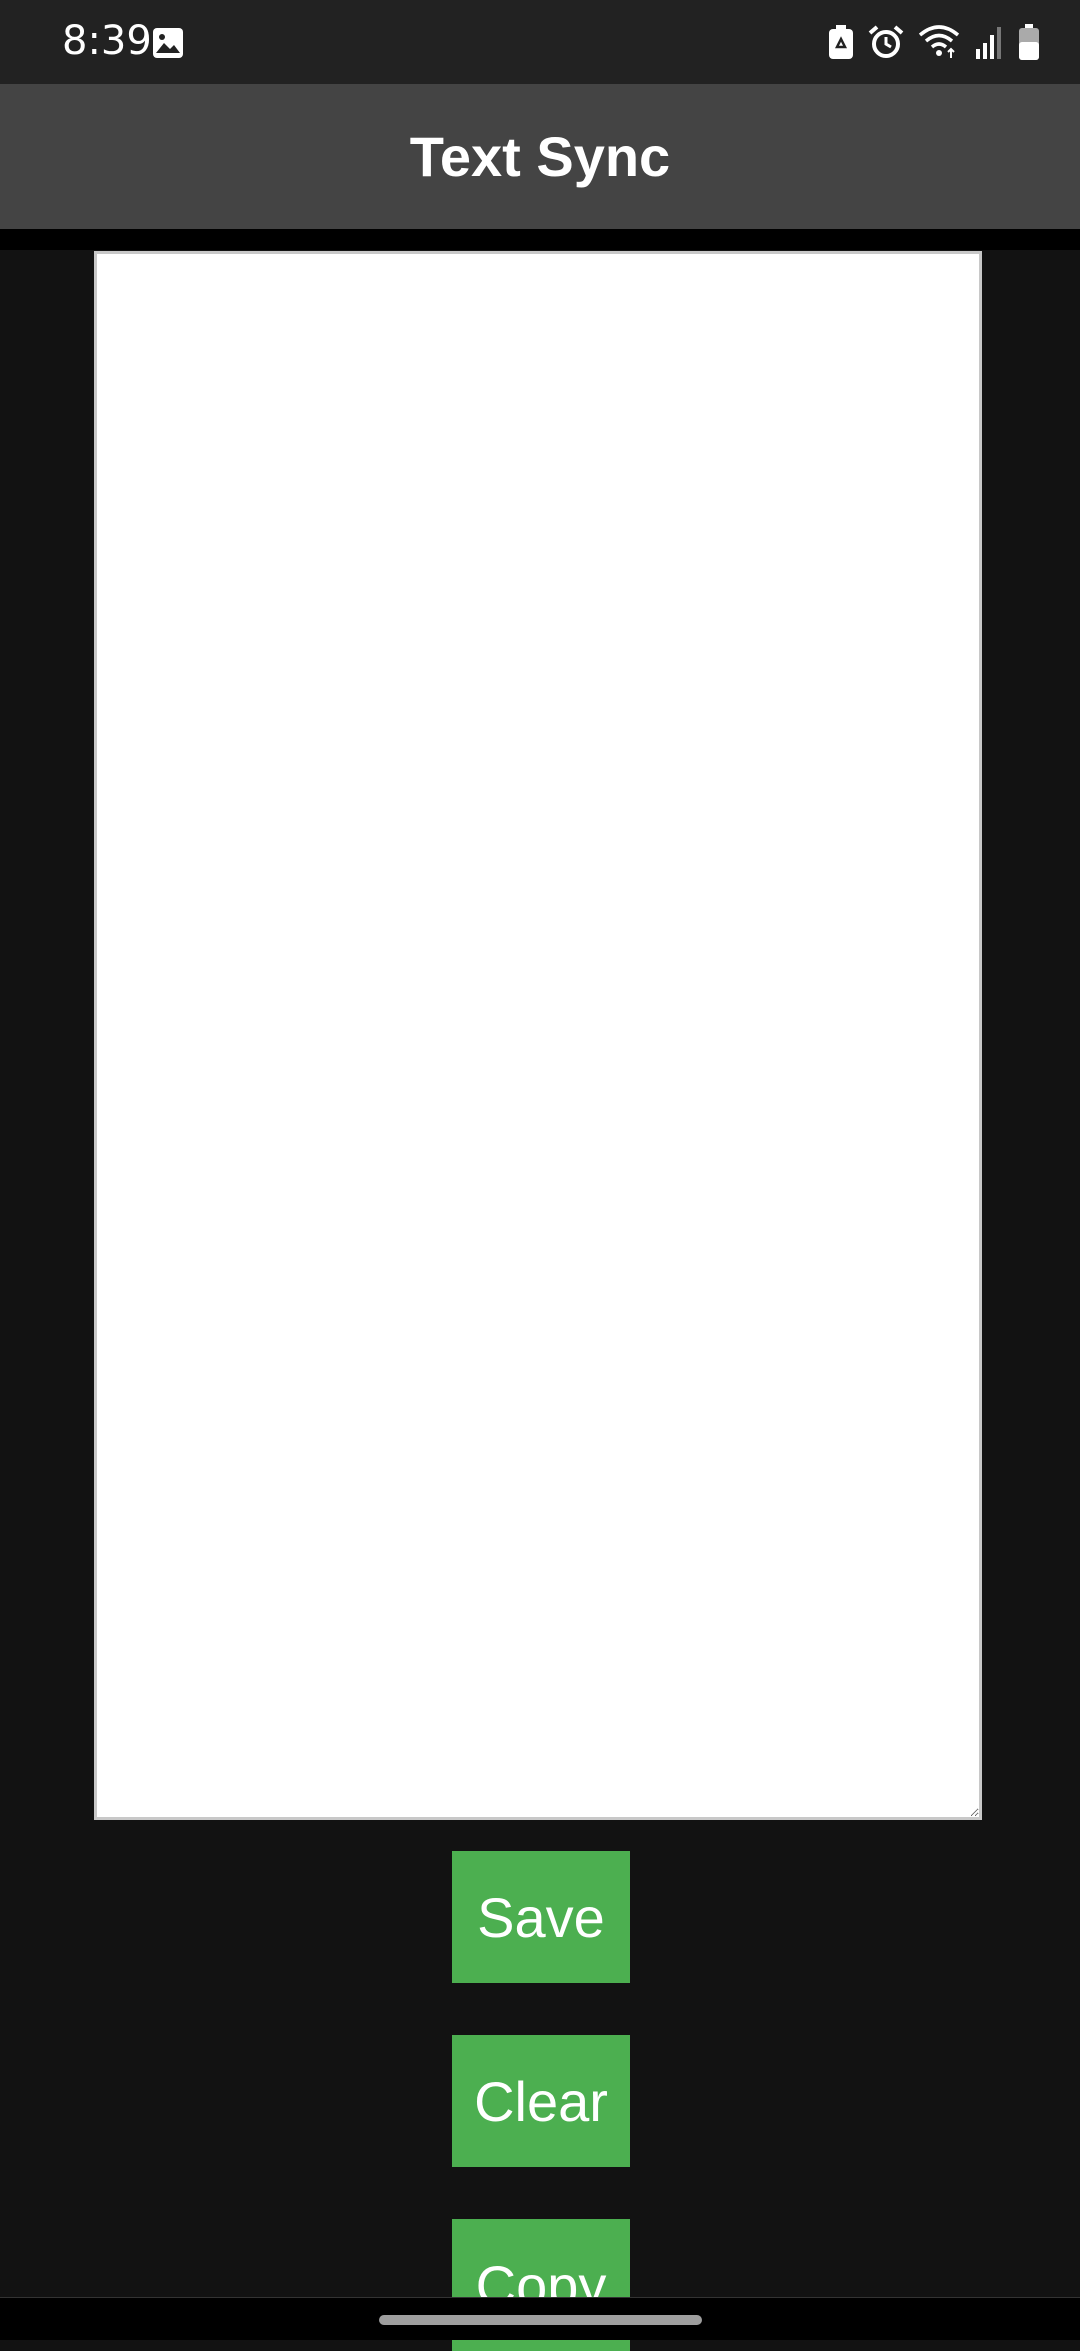 This screenshot has width=1080, height=2351. I want to click on home-gesture-handle, so click(540, 2320).